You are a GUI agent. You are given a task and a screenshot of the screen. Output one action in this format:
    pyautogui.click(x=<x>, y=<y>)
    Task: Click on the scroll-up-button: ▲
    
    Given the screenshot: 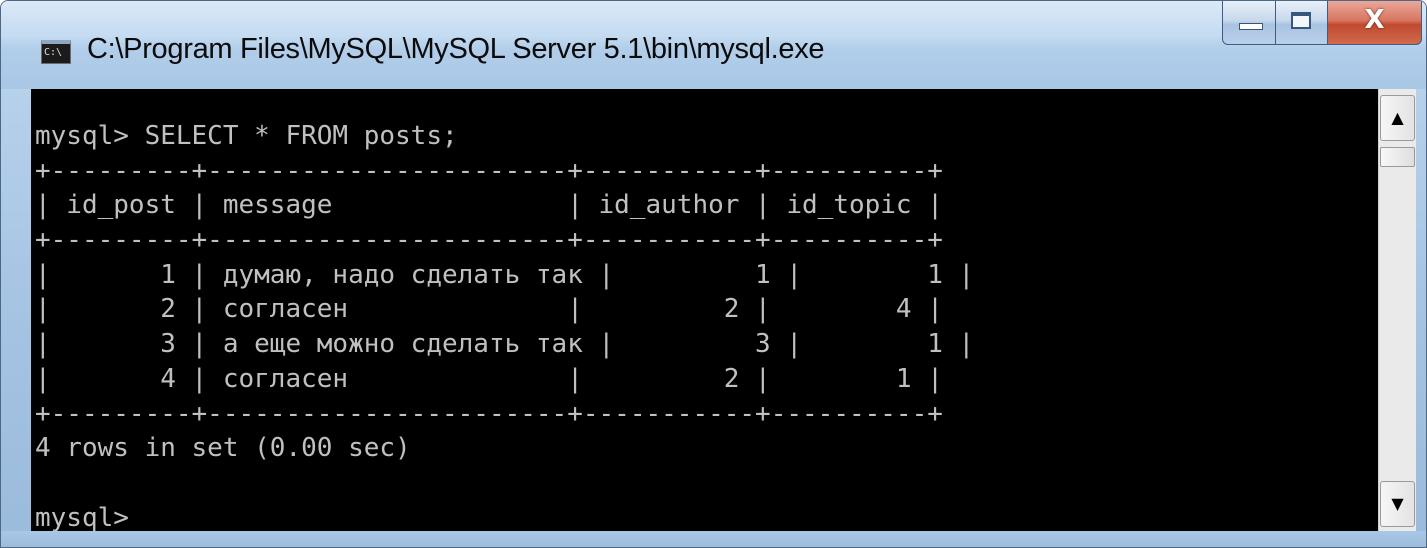 What is the action you would take?
    pyautogui.click(x=1397, y=118)
    